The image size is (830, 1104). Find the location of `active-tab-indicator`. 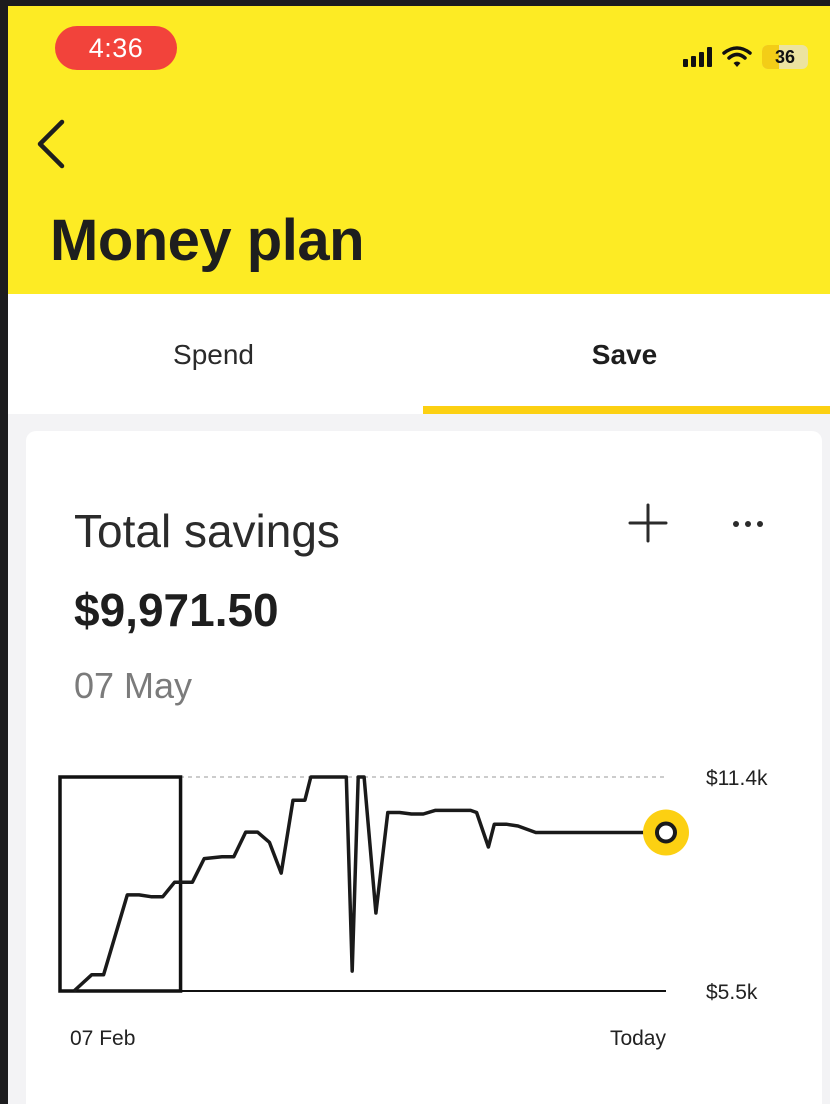

active-tab-indicator is located at coordinates (626, 410).